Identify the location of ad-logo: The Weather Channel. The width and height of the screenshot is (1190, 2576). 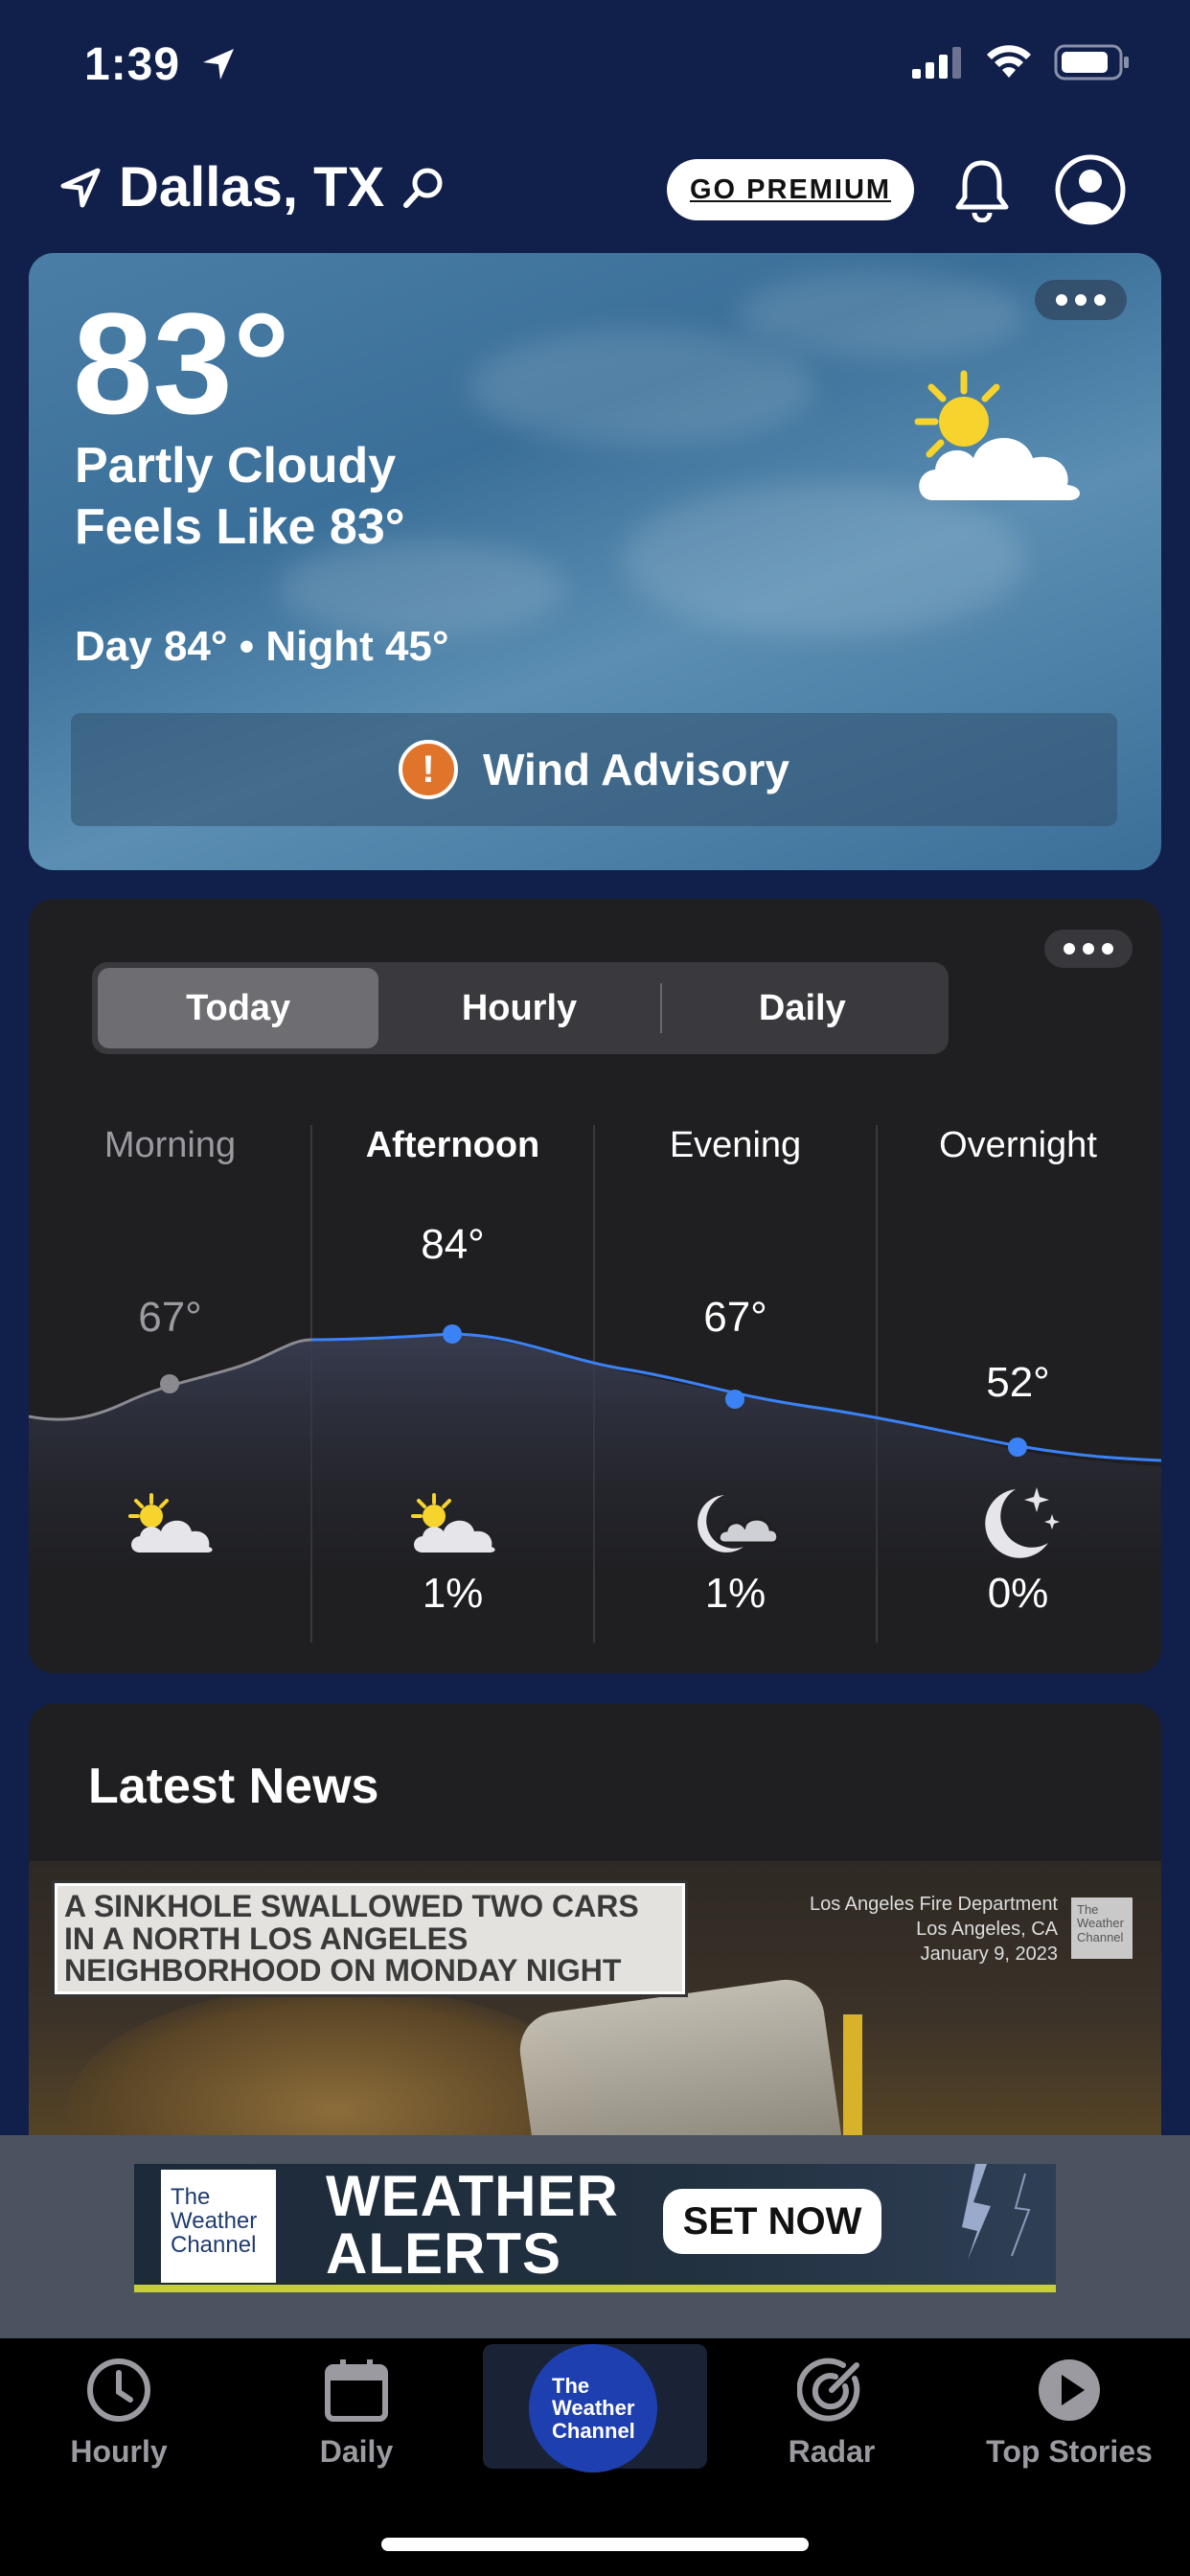
(218, 2226).